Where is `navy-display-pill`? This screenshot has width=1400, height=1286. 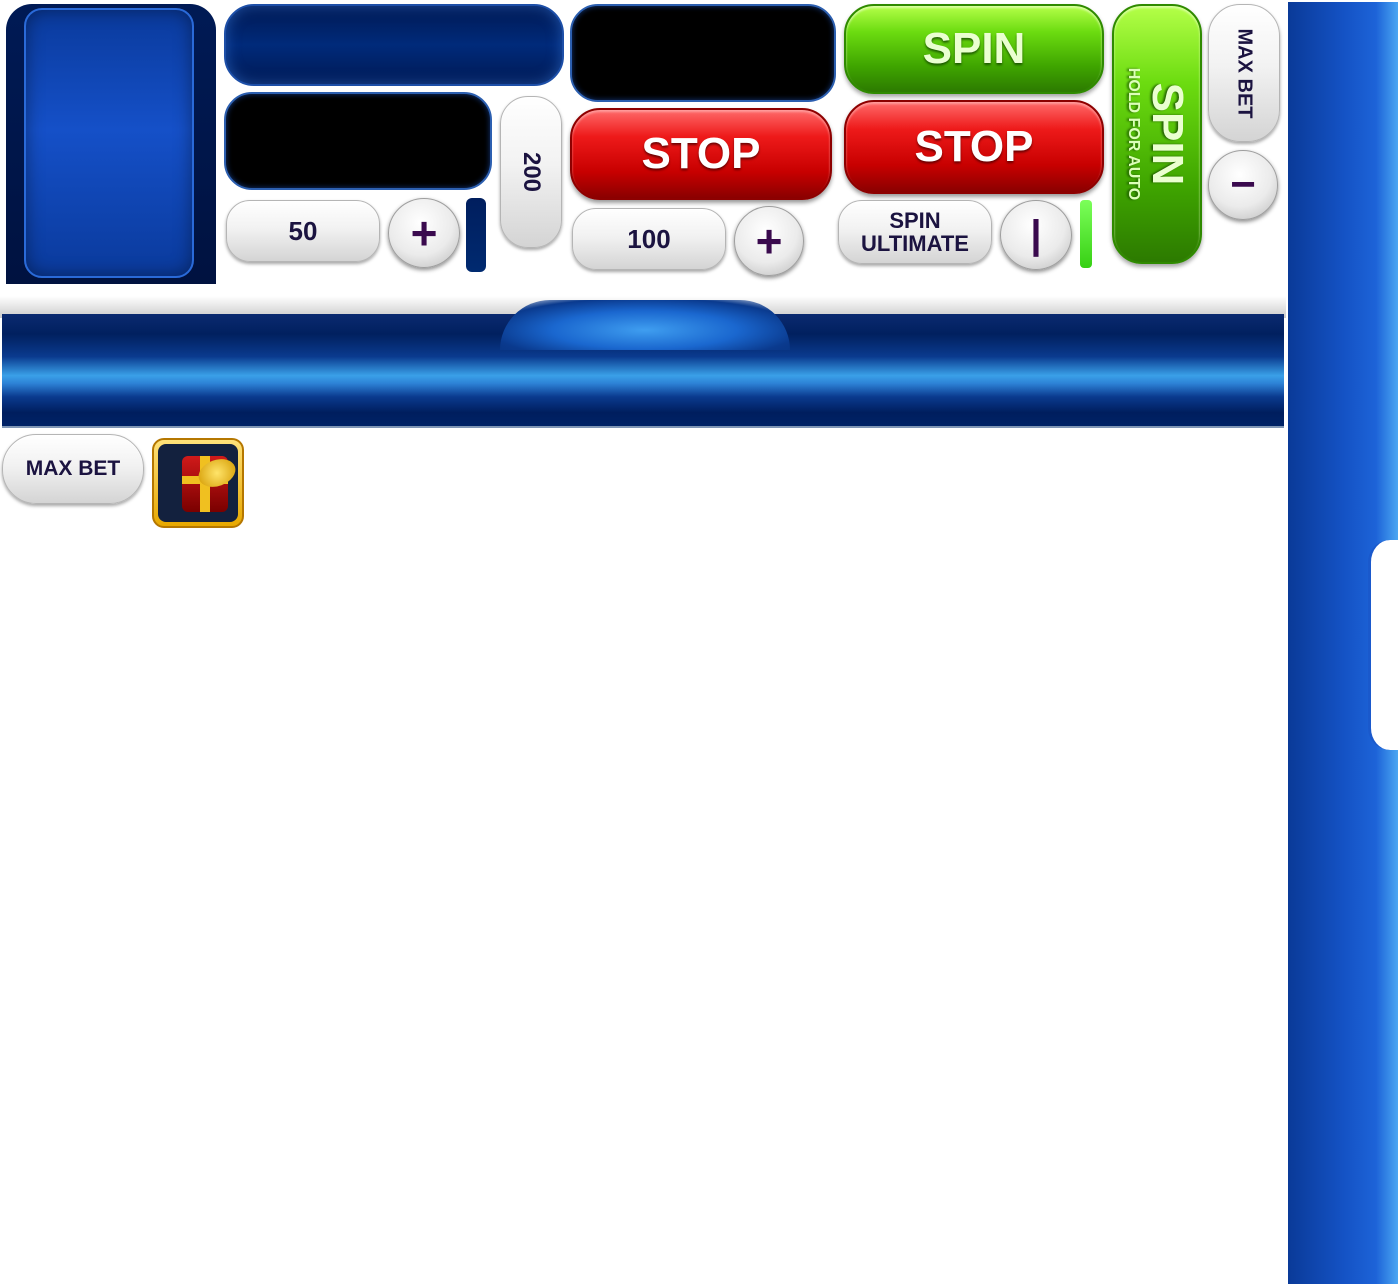
navy-display-pill is located at coordinates (394, 45).